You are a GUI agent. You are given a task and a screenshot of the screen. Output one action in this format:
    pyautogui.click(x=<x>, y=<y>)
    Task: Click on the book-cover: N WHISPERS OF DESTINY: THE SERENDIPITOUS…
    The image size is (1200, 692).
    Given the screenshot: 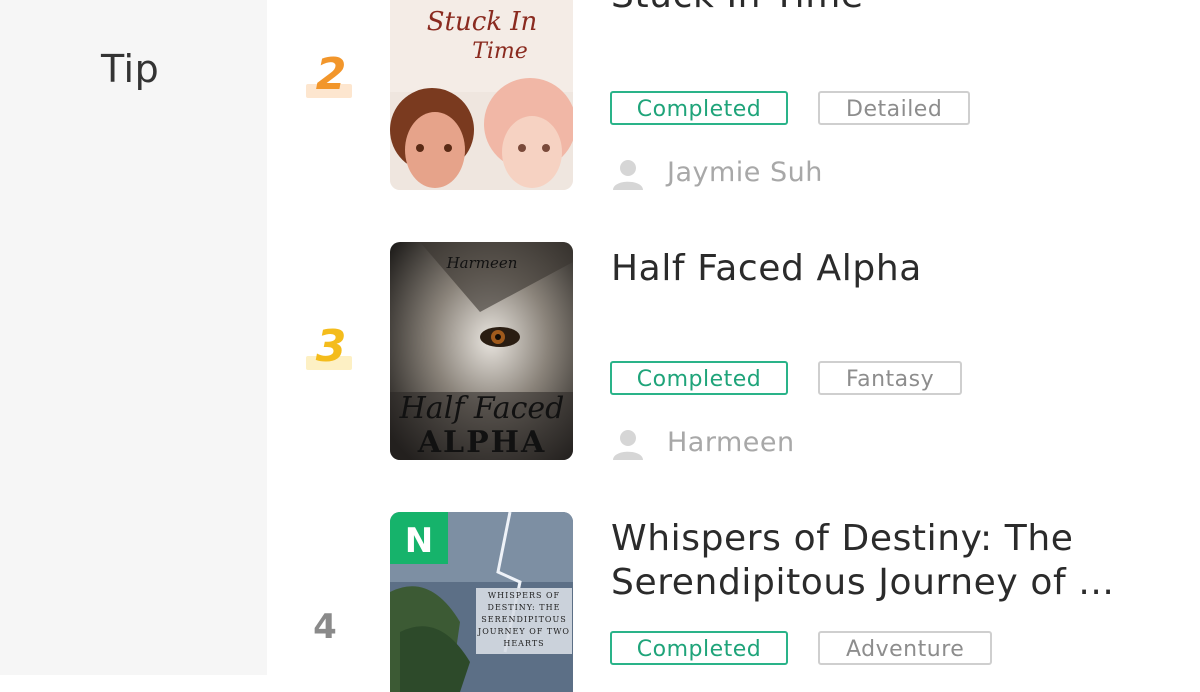 What is the action you would take?
    pyautogui.click(x=481, y=602)
    